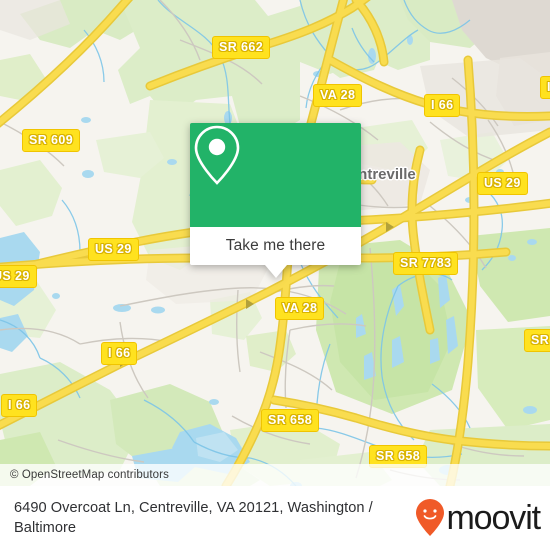 The width and height of the screenshot is (550, 550). Describe the element at coordinates (426, 263) in the screenshot. I see `road-shield-sr-7783: SR 7783` at that location.